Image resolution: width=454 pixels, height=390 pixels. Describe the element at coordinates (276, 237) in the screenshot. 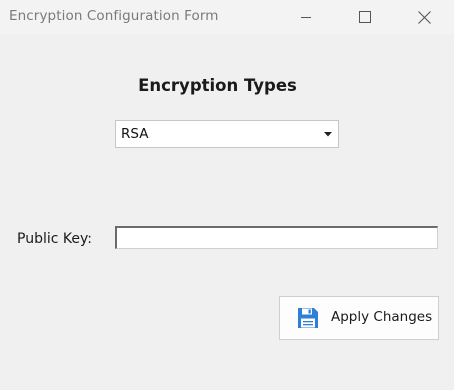

I see `public-key-input` at that location.